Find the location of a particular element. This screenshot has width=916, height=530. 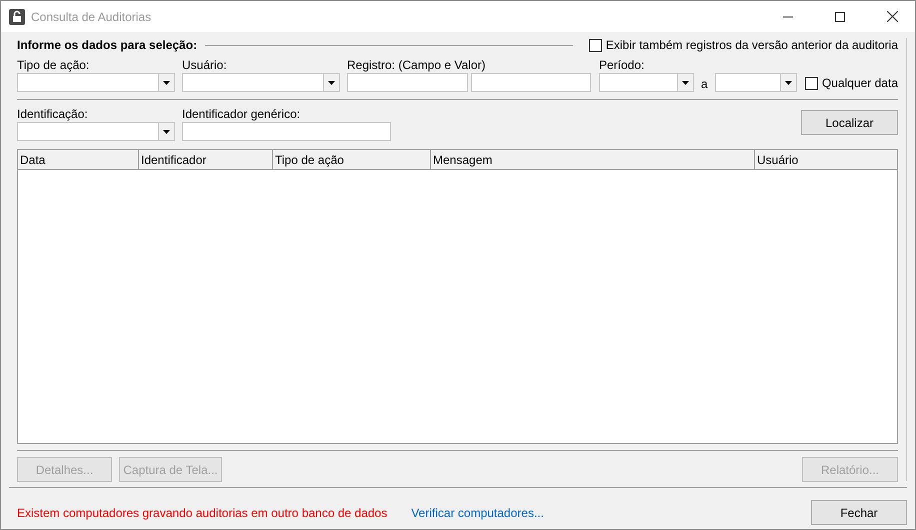

field-label: Período: is located at coordinates (622, 65).